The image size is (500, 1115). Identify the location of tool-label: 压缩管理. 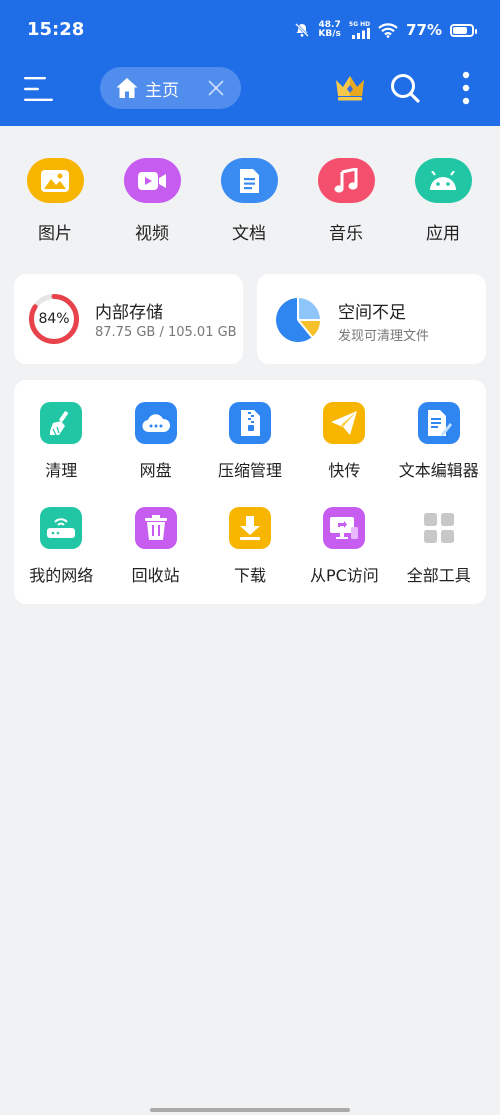
(249, 470).